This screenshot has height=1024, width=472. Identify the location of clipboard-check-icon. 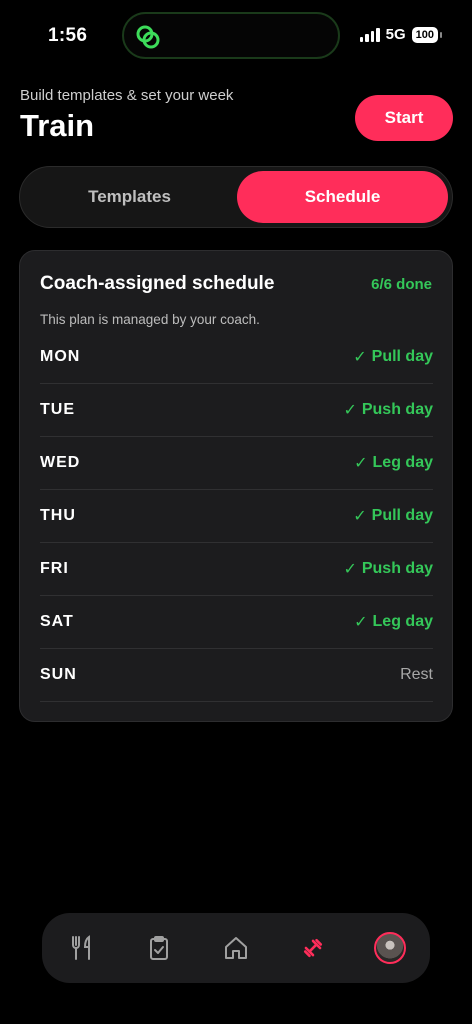
(159, 948).